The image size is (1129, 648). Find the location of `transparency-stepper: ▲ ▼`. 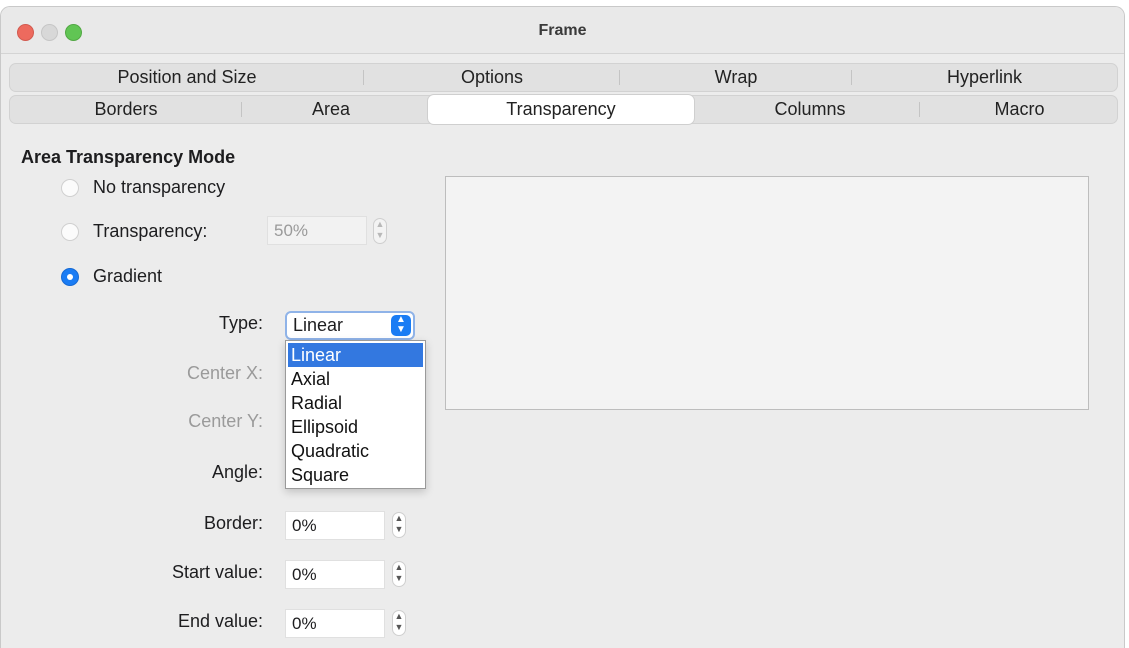

transparency-stepper: ▲ ▼ is located at coordinates (380, 231).